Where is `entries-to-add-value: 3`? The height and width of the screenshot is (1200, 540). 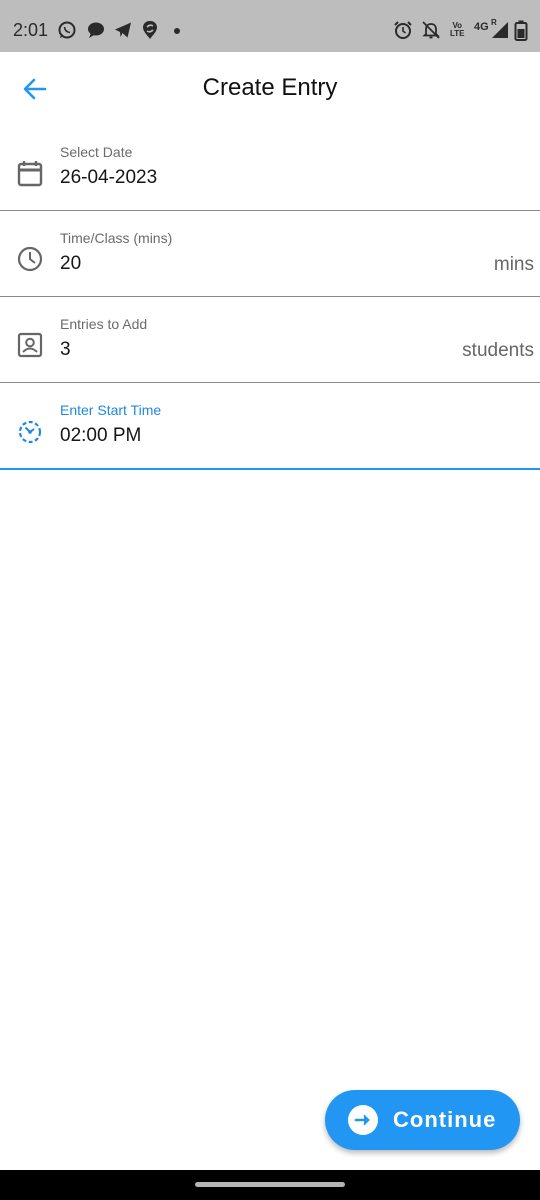 entries-to-add-value: 3 is located at coordinates (65, 349).